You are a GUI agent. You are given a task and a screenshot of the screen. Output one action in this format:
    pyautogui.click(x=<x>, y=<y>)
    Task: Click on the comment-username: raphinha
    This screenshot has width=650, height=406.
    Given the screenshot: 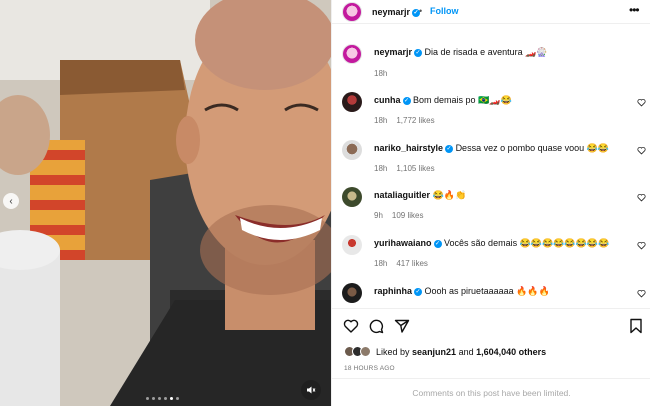 What is the action you would take?
    pyautogui.click(x=393, y=291)
    